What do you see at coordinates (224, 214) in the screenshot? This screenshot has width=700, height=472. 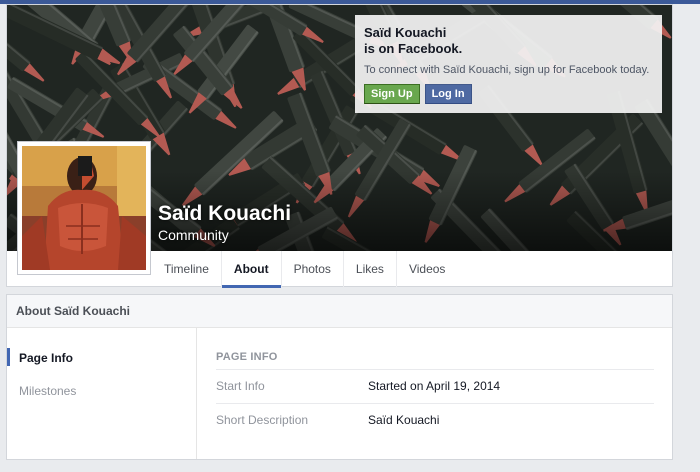 I see `page-name: Saïd Kouachi` at bounding box center [224, 214].